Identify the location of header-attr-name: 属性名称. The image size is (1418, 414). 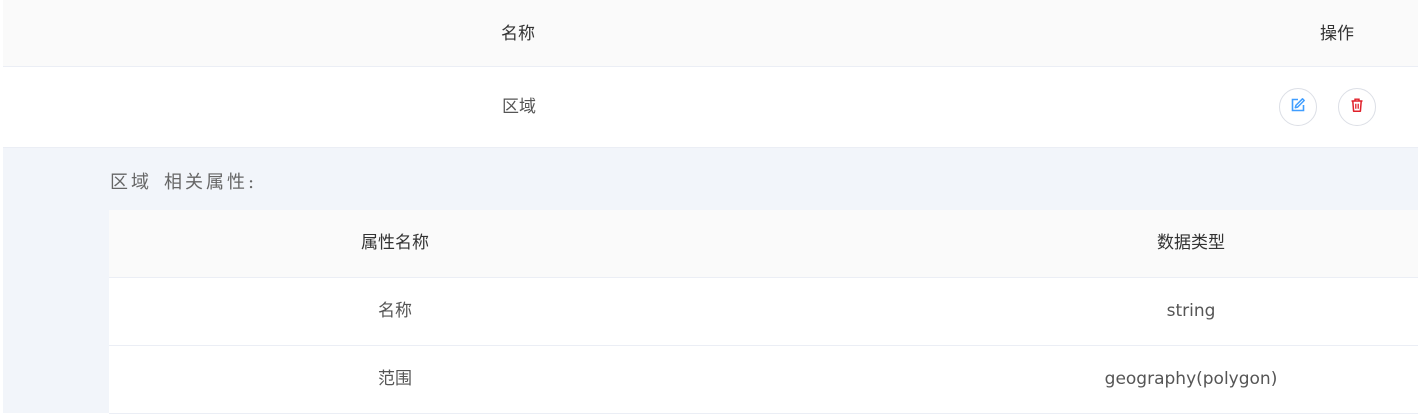
(395, 243).